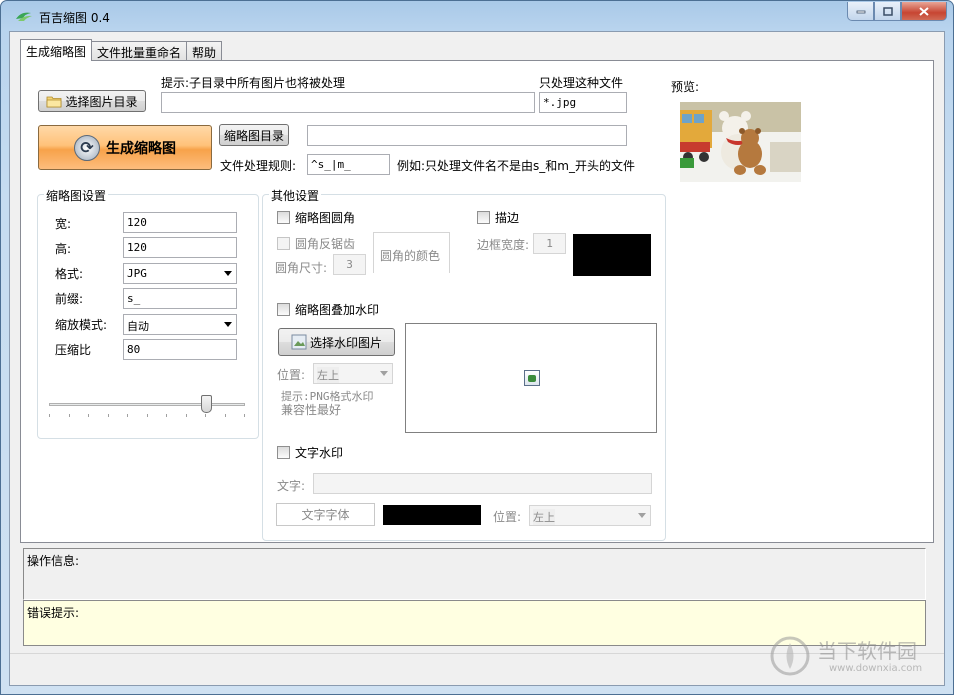 The width and height of the screenshot is (954, 695). Describe the element at coordinates (147, 404) in the screenshot. I see `quality-slider` at that location.